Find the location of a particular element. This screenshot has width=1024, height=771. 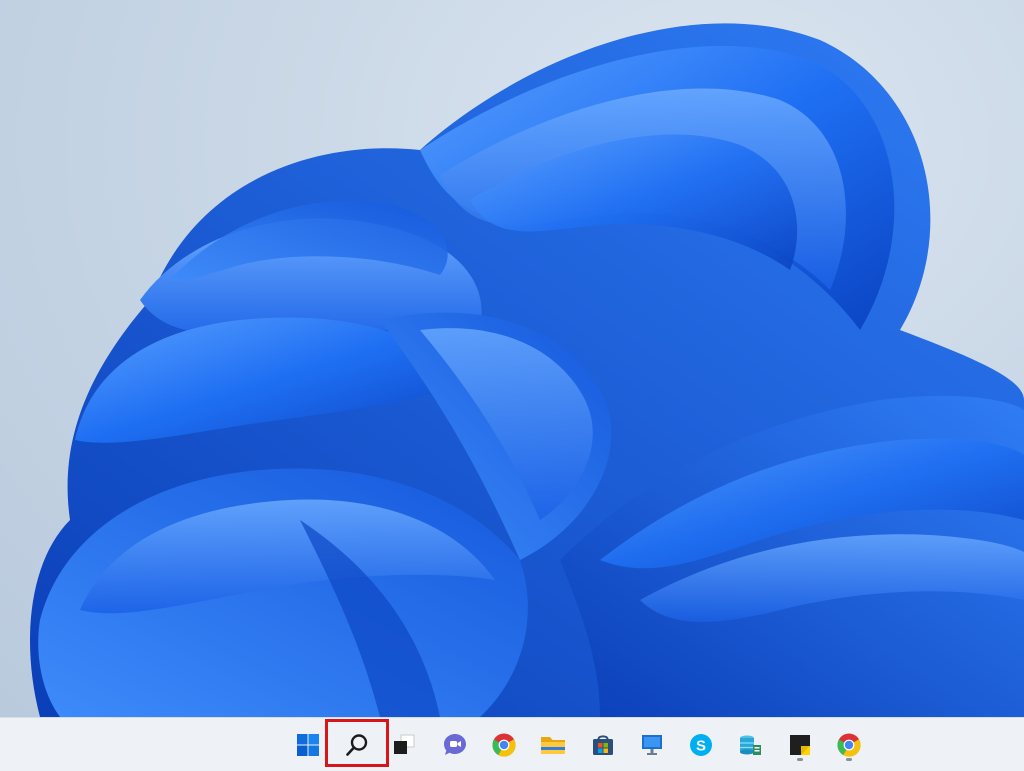

remote-desktop-button is located at coordinates (652, 745).